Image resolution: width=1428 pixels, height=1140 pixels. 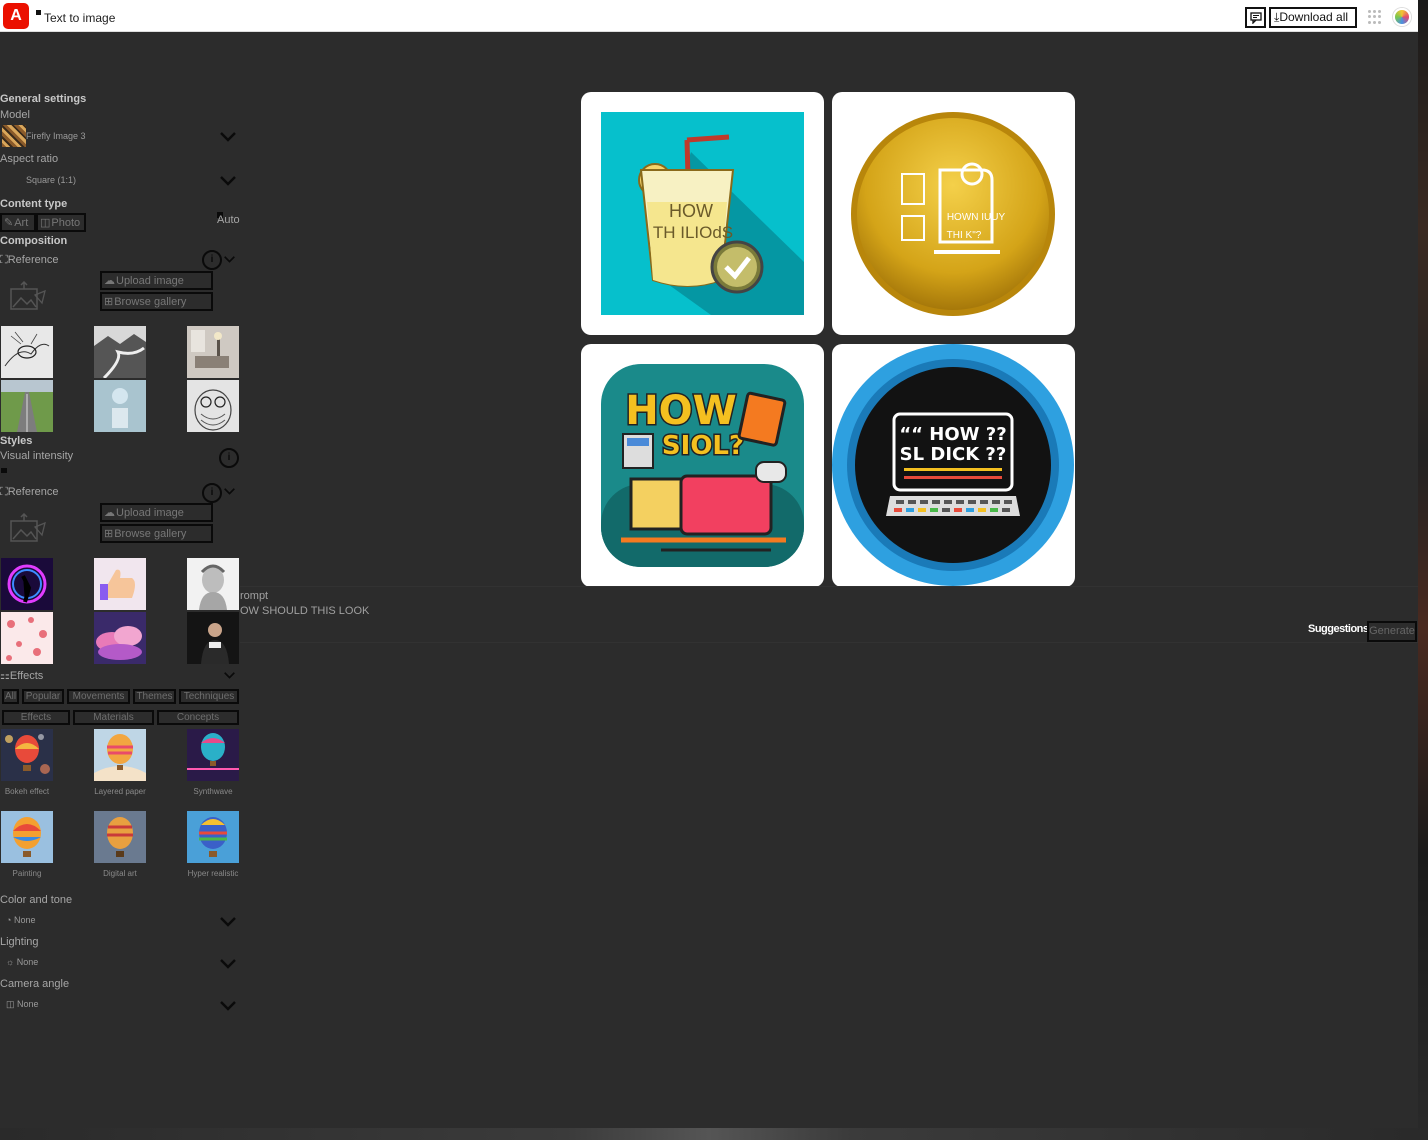 What do you see at coordinates (56, 136) in the screenshot?
I see `model-value: Firefly Image 3` at bounding box center [56, 136].